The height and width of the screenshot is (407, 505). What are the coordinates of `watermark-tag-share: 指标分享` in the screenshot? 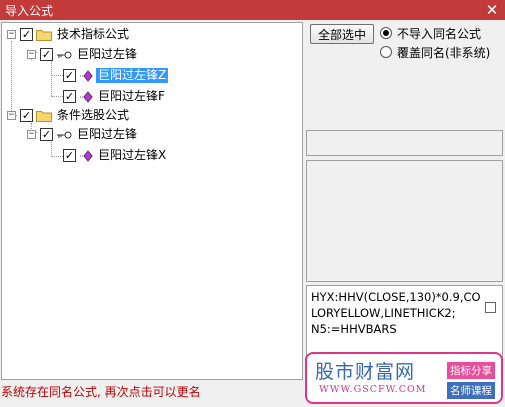 It's located at (471, 370).